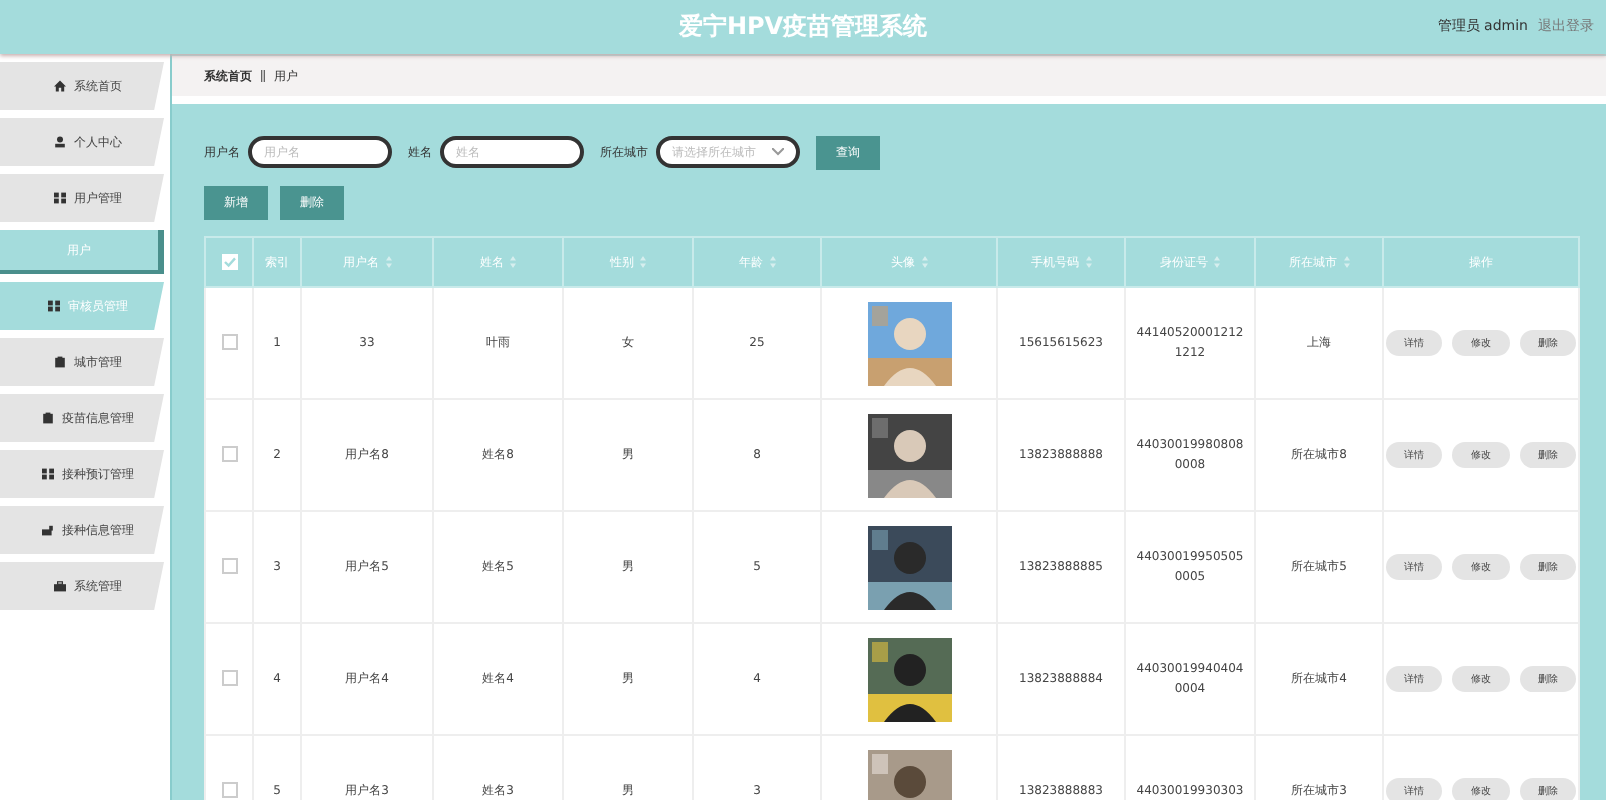 The width and height of the screenshot is (1606, 800). Describe the element at coordinates (778, 152) in the screenshot. I see `chevron-icon` at that location.